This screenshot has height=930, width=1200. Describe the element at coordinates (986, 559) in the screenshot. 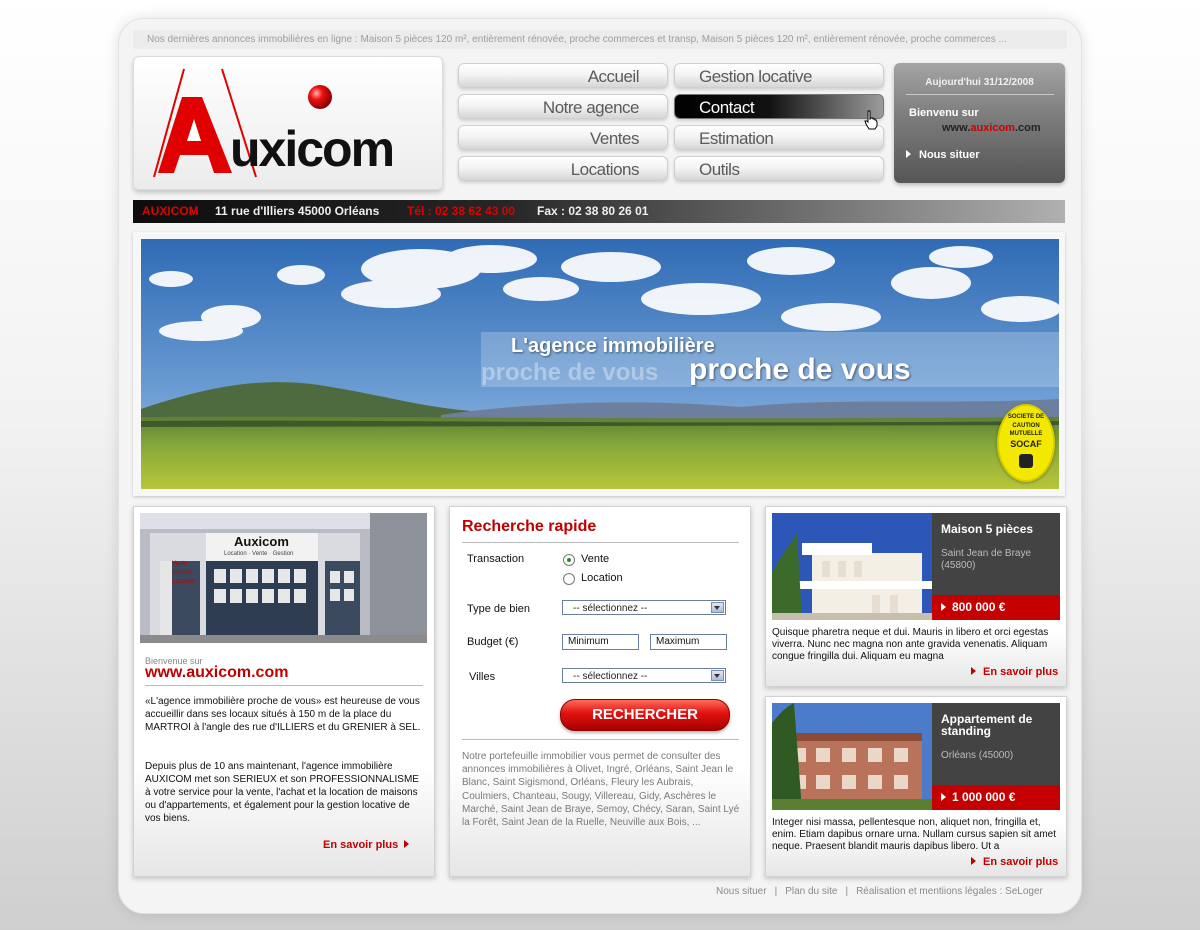

I see `property-location: Saint Jean de Braye (45800)` at that location.